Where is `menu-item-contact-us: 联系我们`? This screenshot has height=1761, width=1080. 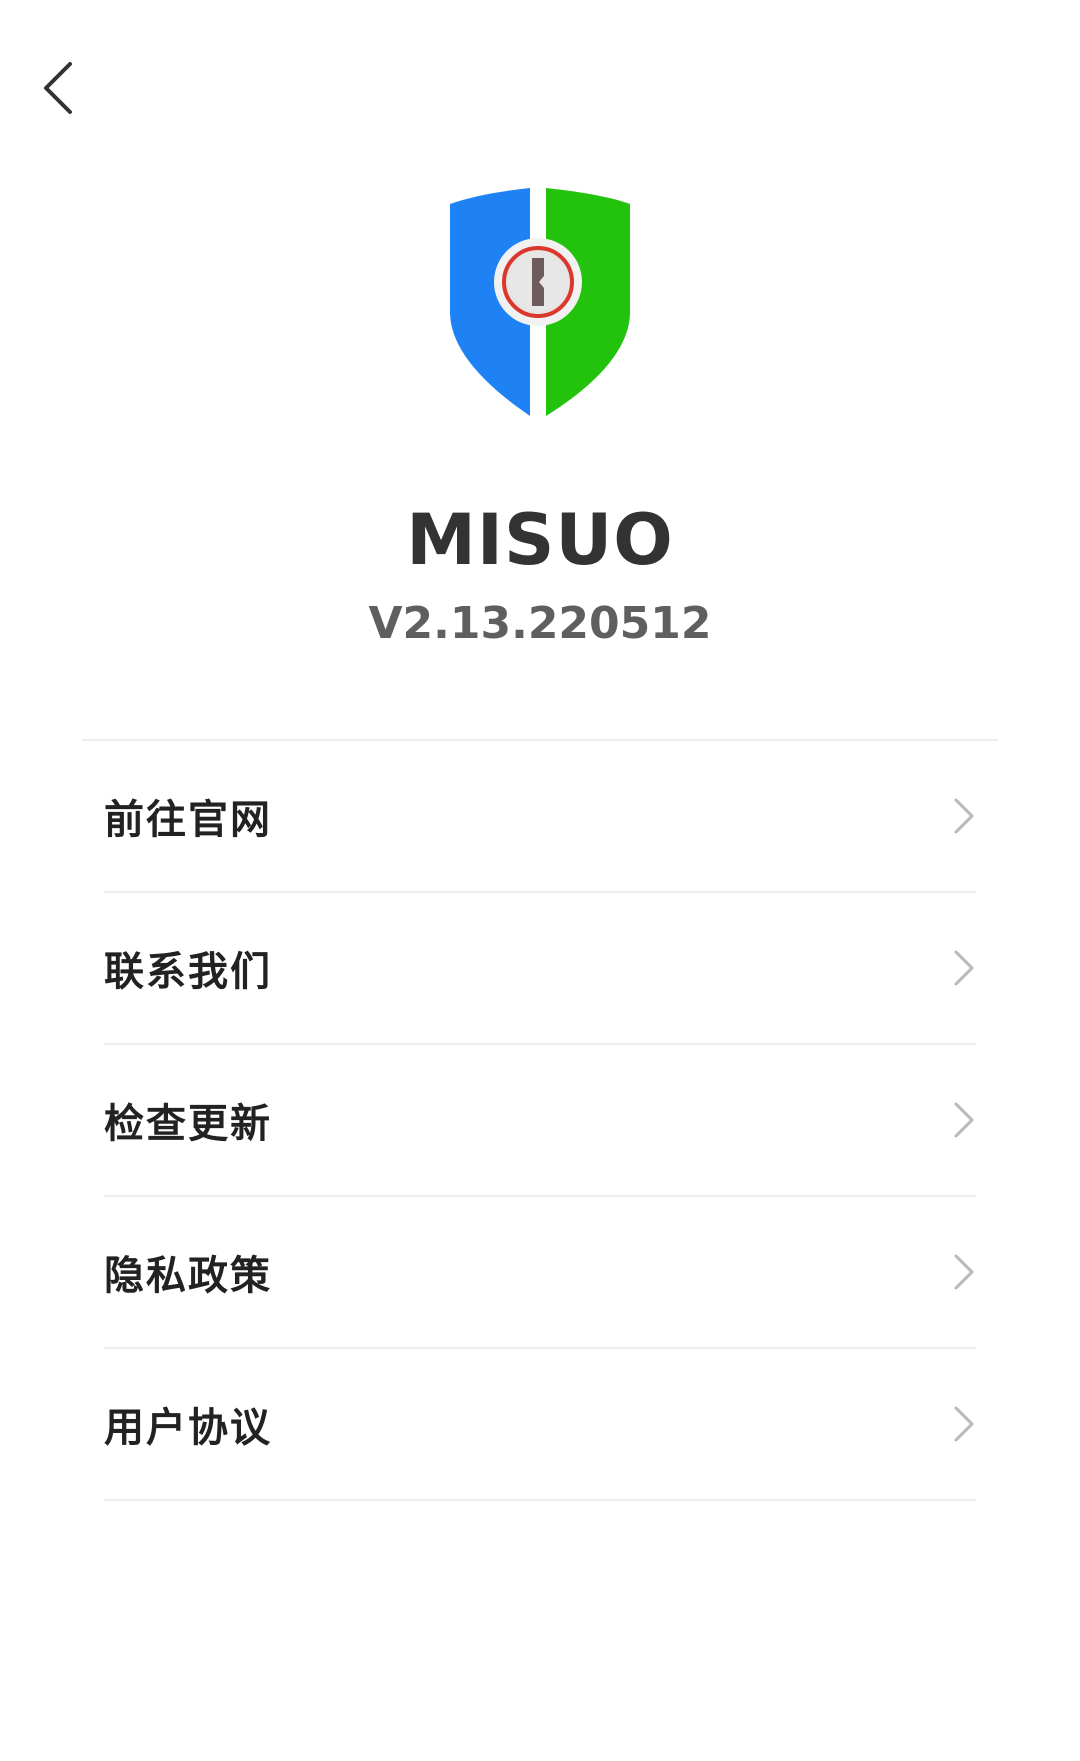
menu-item-contact-us: 联系我们 is located at coordinates (540, 969).